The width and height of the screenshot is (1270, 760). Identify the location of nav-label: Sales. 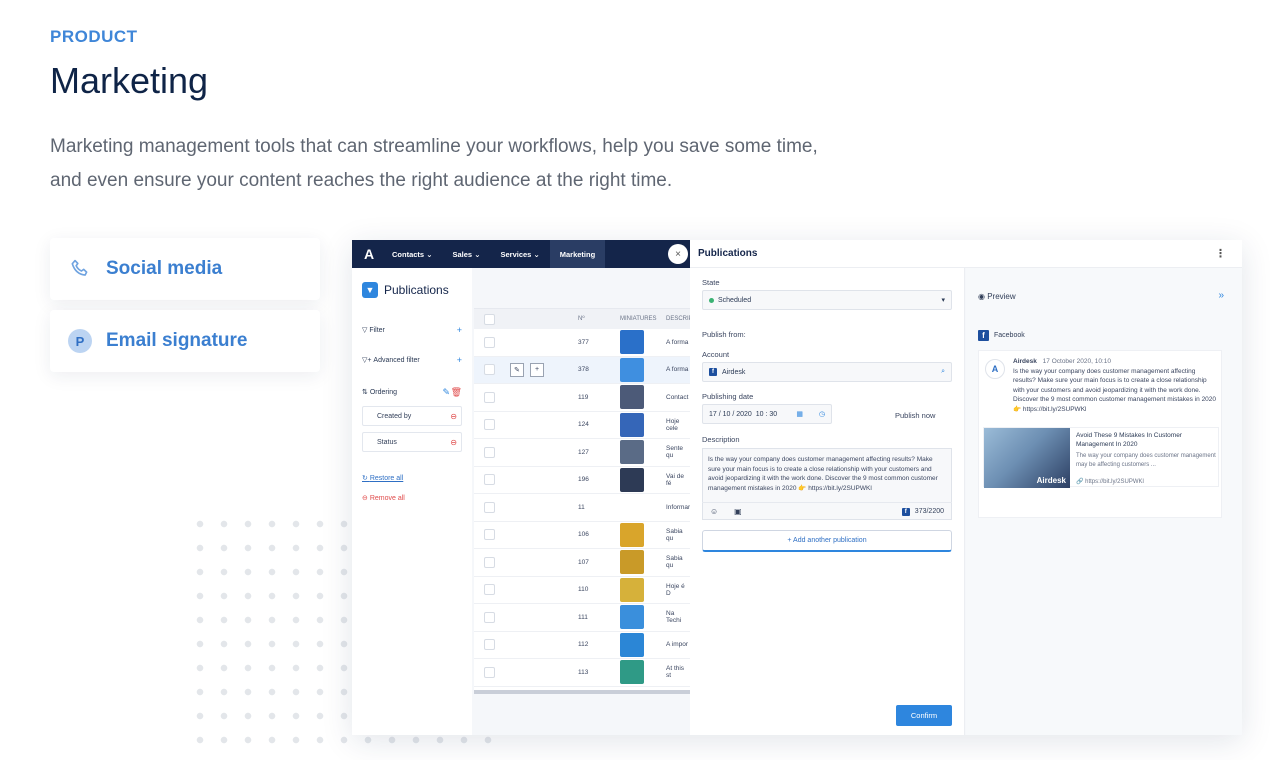
(462, 254).